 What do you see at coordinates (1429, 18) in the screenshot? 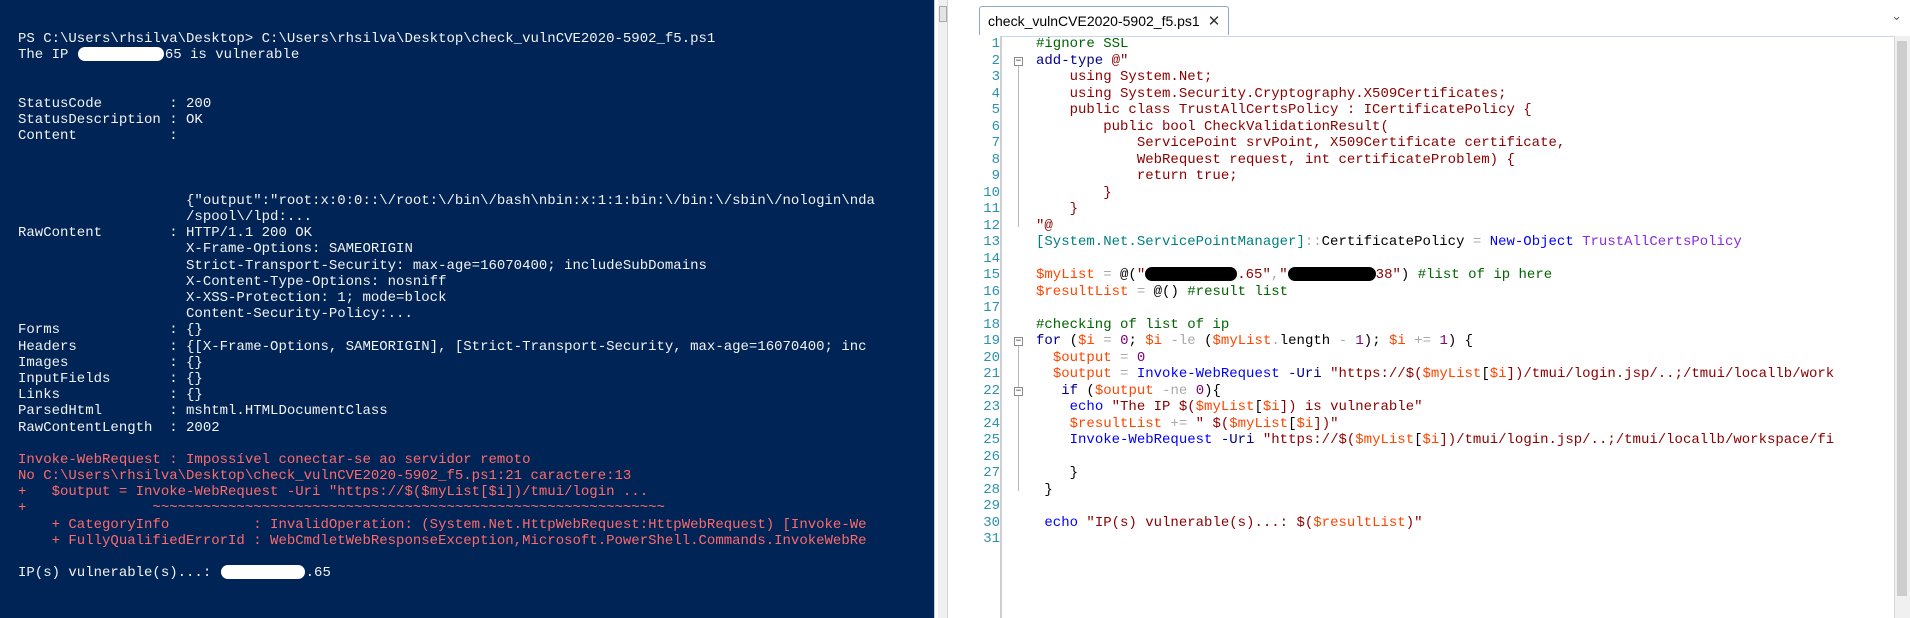
I see `editor-tab-bar: check_vulnCVE2020-5902_f5.ps1 ✕ ⌄` at bounding box center [1429, 18].